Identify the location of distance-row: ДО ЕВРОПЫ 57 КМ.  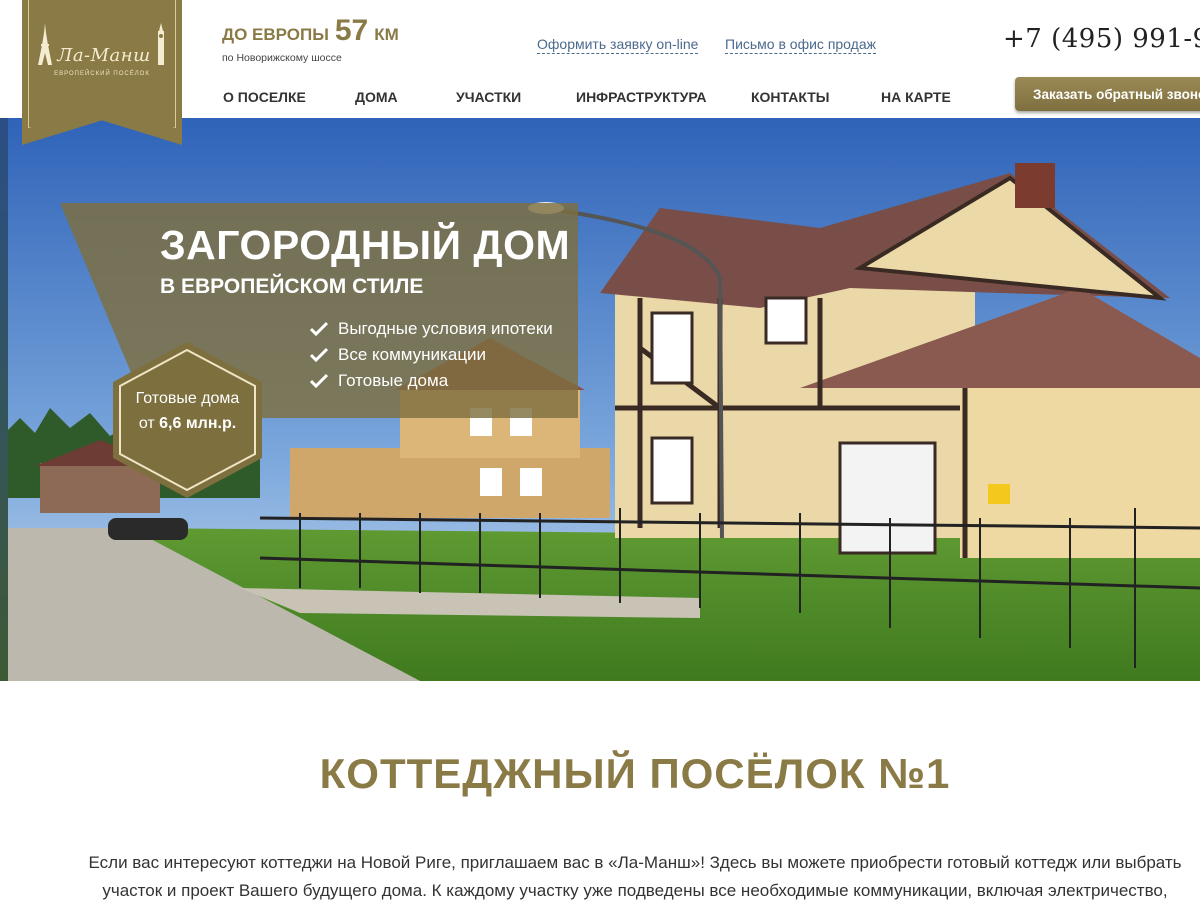
(310, 31).